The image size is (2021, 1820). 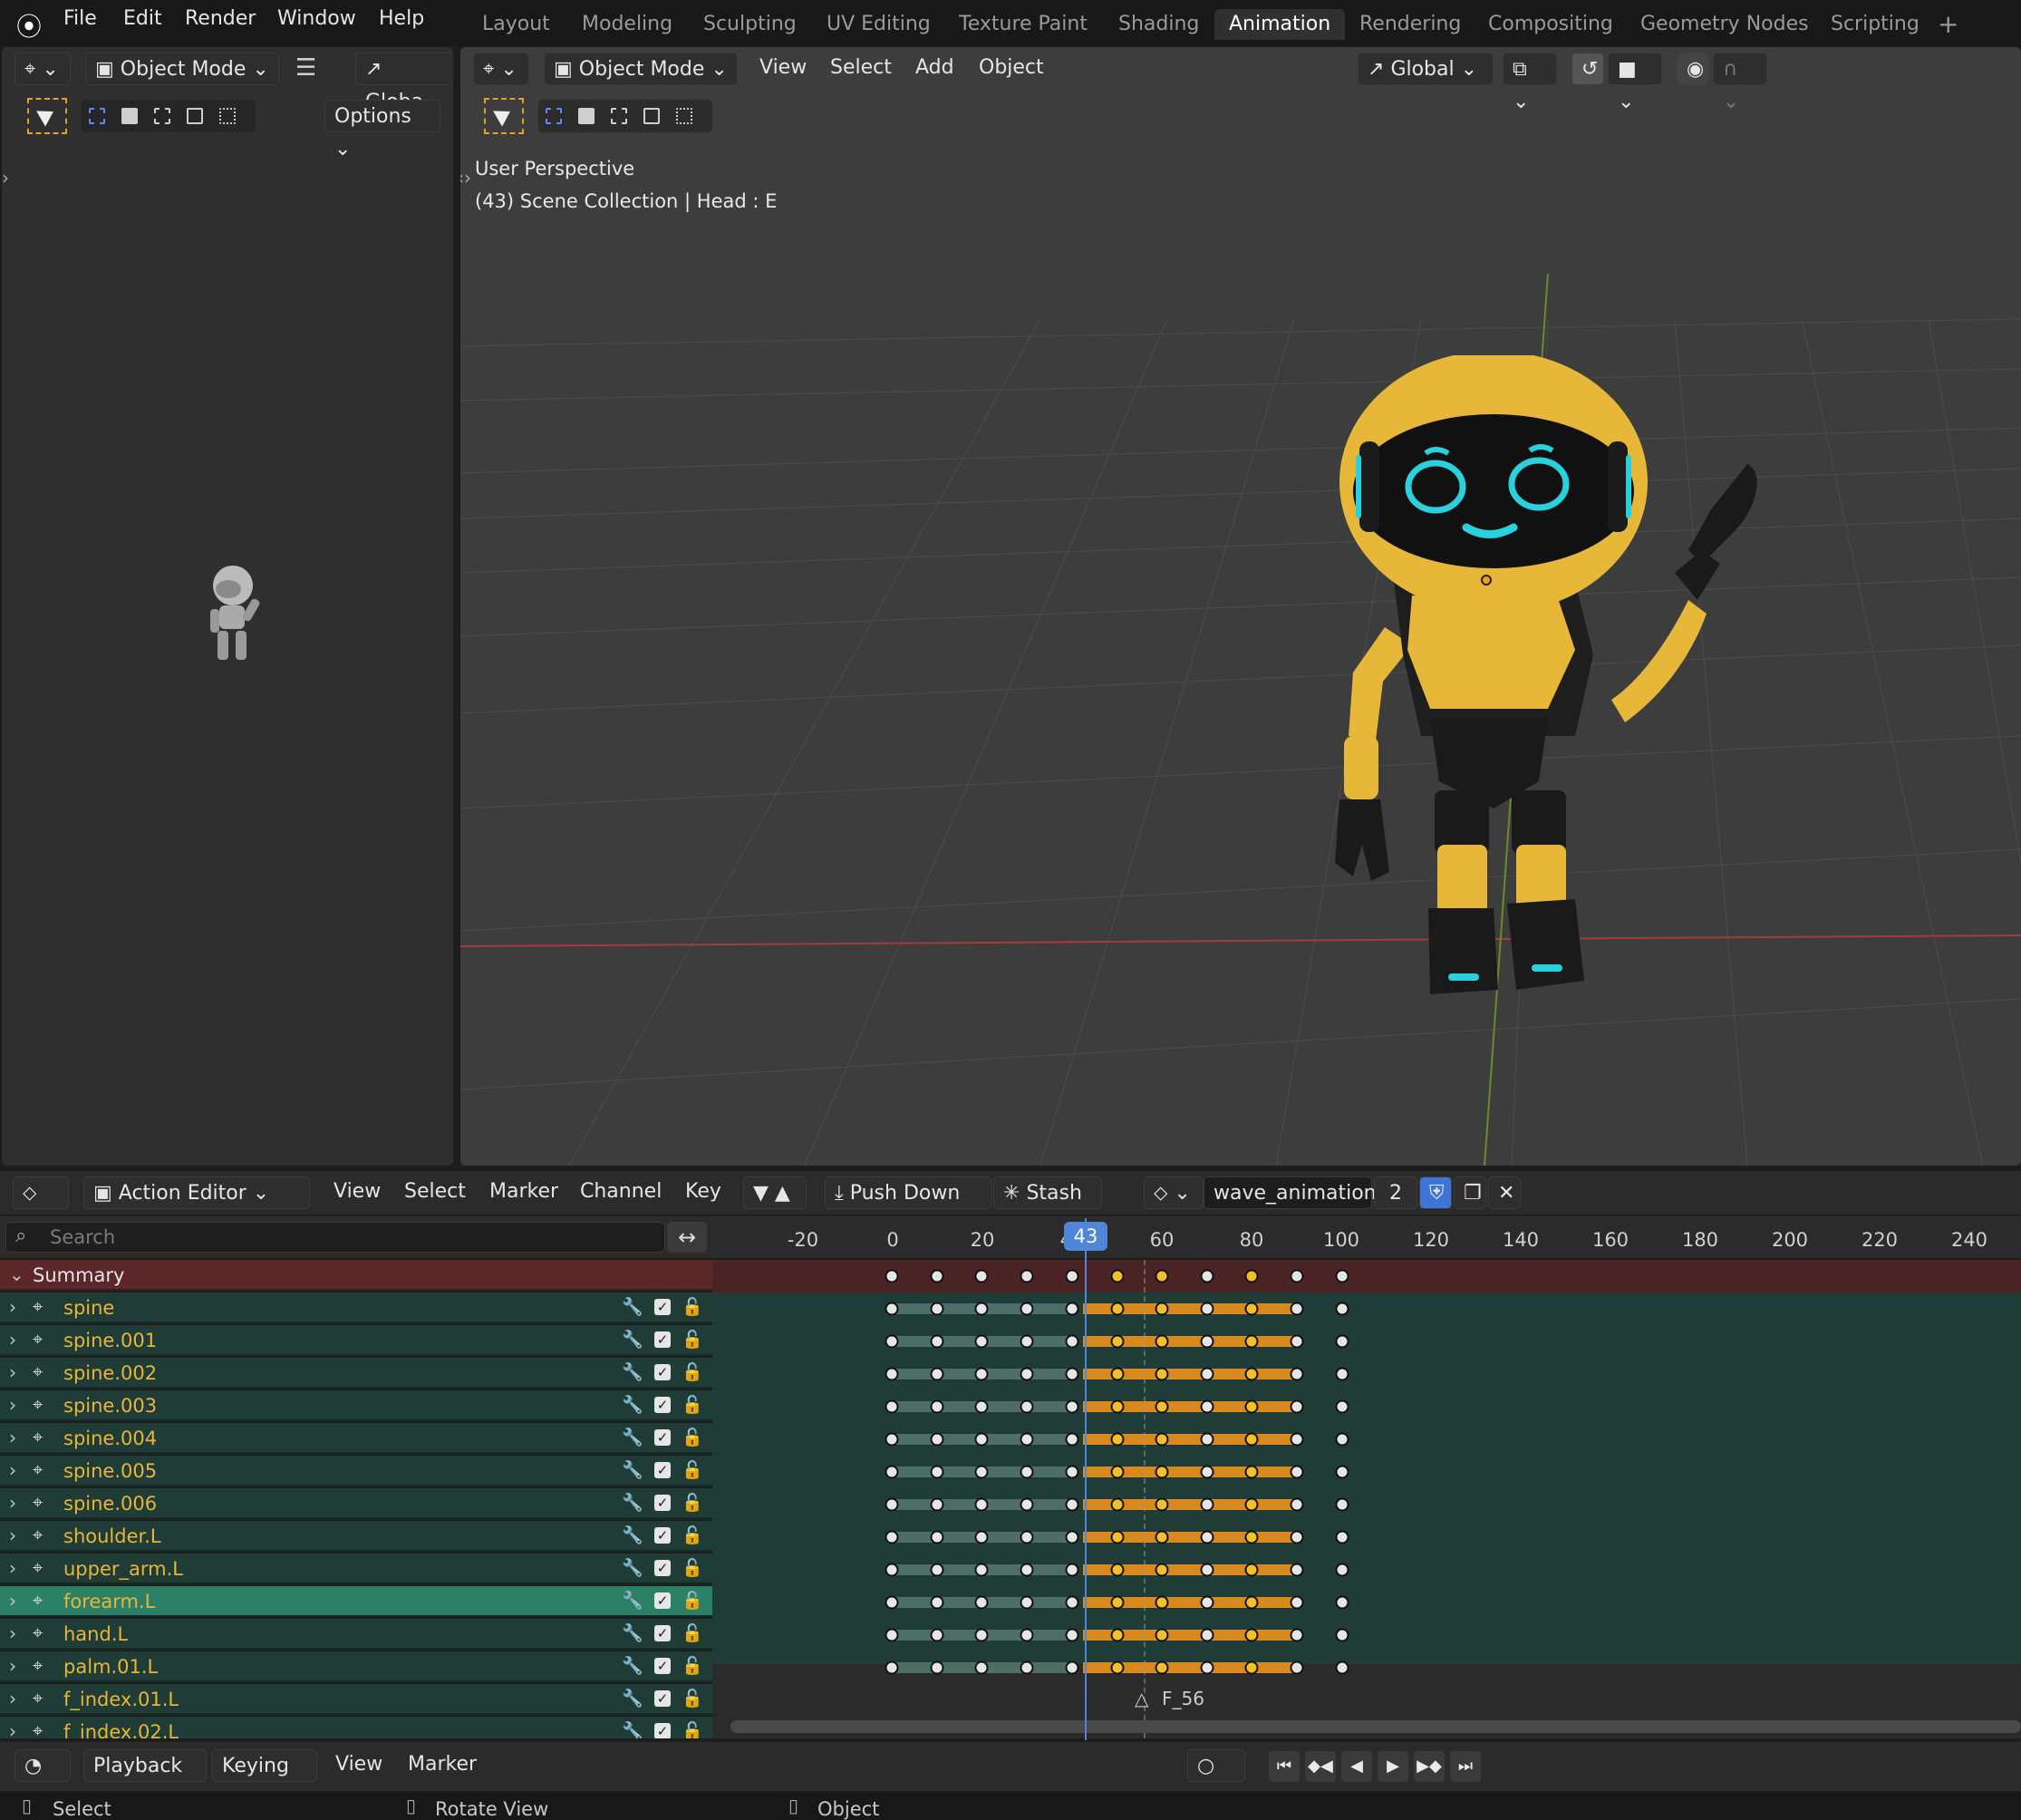 I want to click on channel-row: › ⌖ spine.001 🔧 ✓ 🔓, so click(x=356, y=1340).